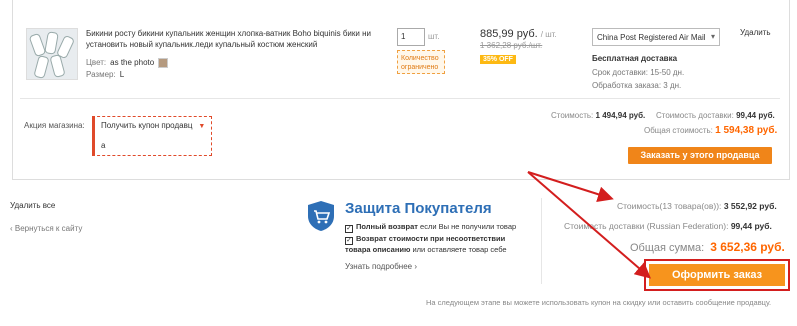  I want to click on back-to-site-link: ‹ Вернуться к сайту, so click(46, 228).